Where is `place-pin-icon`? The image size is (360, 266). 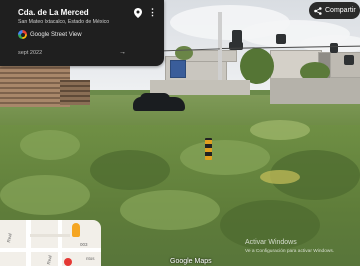 place-pin-icon is located at coordinates (138, 13).